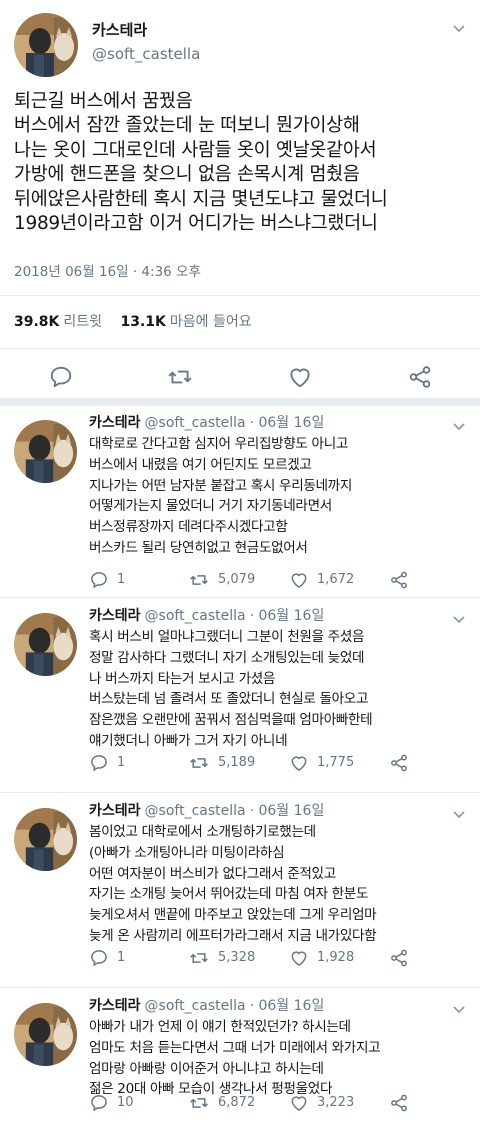 The height and width of the screenshot is (1144, 480). Describe the element at coordinates (82, 322) in the screenshot. I see `retweet-label: 리트윗` at that location.